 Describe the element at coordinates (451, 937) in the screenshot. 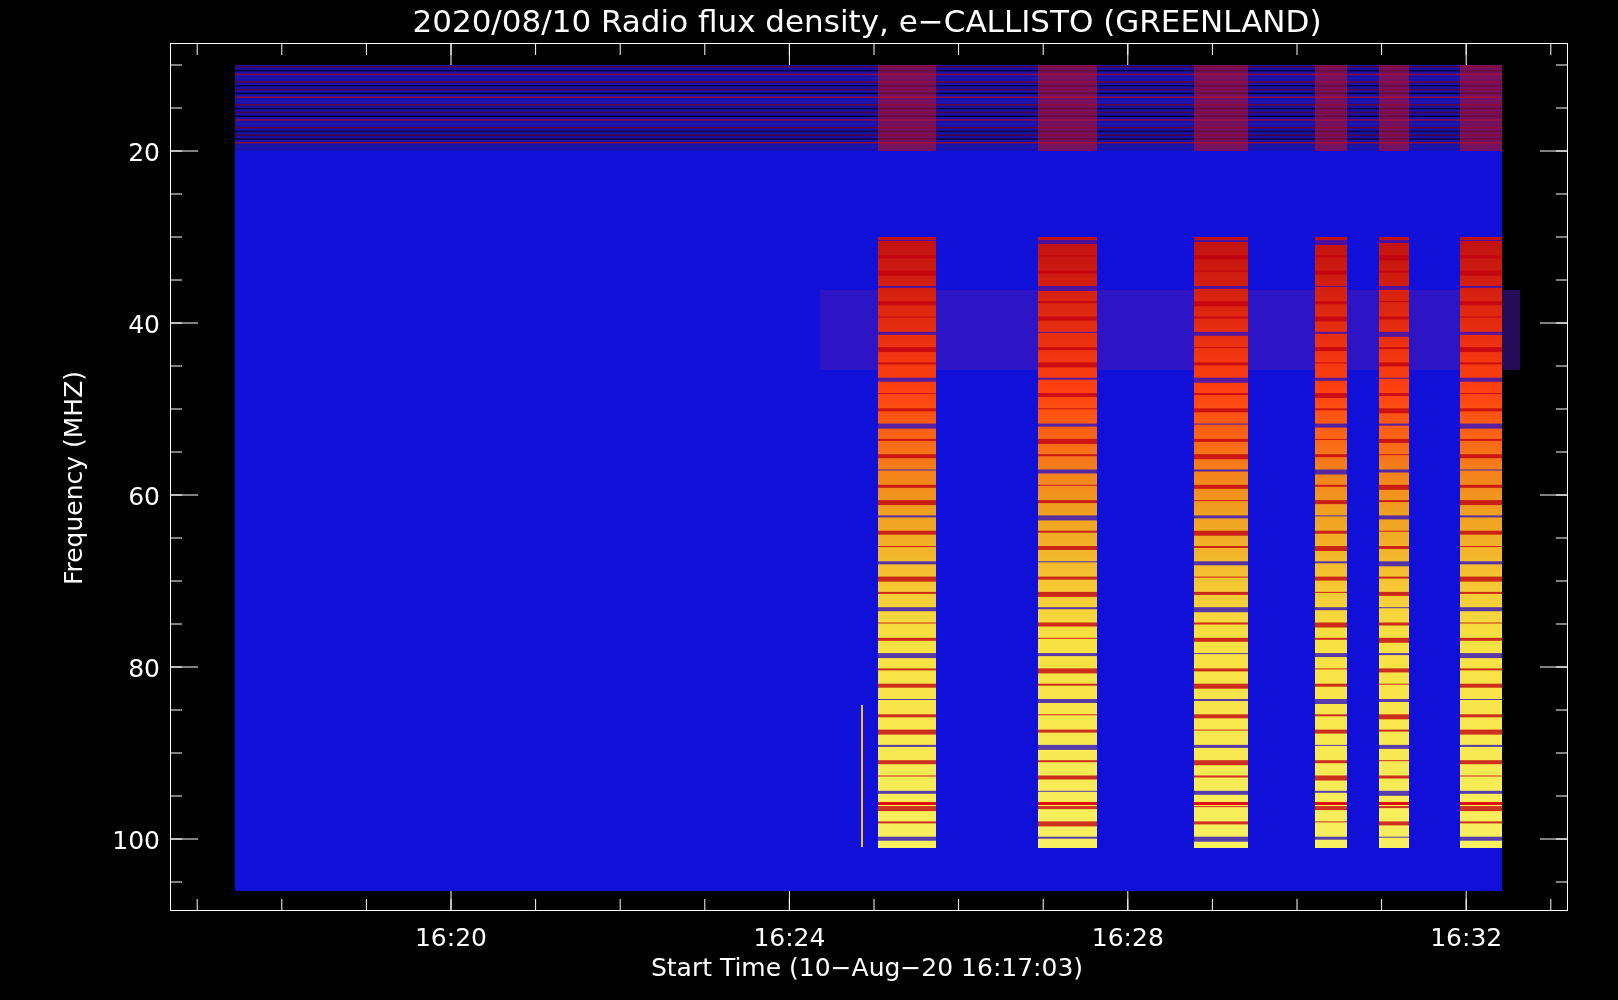

I see `tick-label: 16:20` at that location.